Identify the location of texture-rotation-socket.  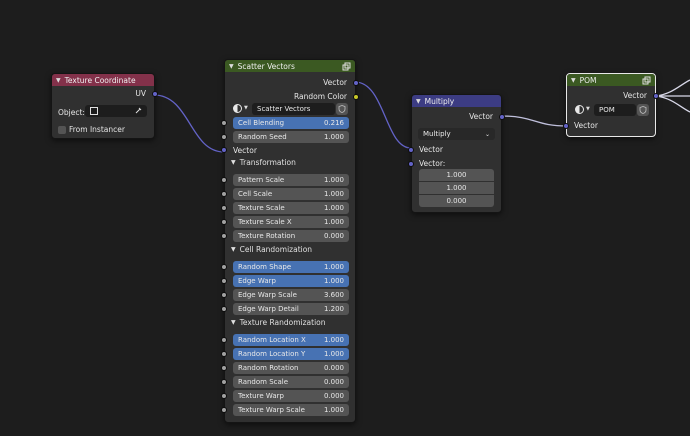
(224, 236).